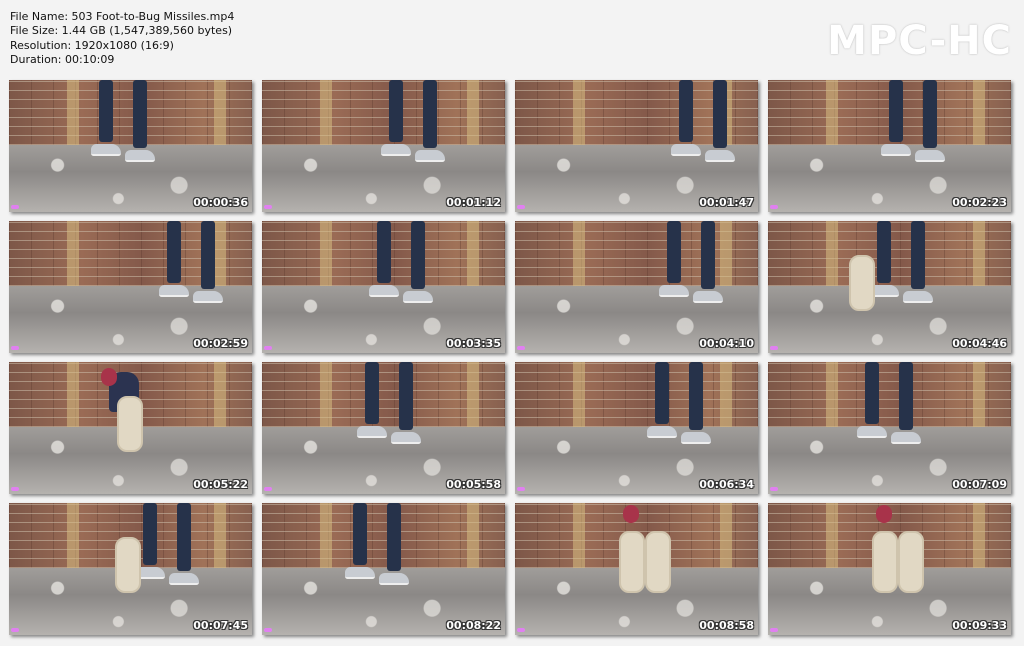 The height and width of the screenshot is (646, 1024). I want to click on thumbnail: 00:08:58, so click(636, 569).